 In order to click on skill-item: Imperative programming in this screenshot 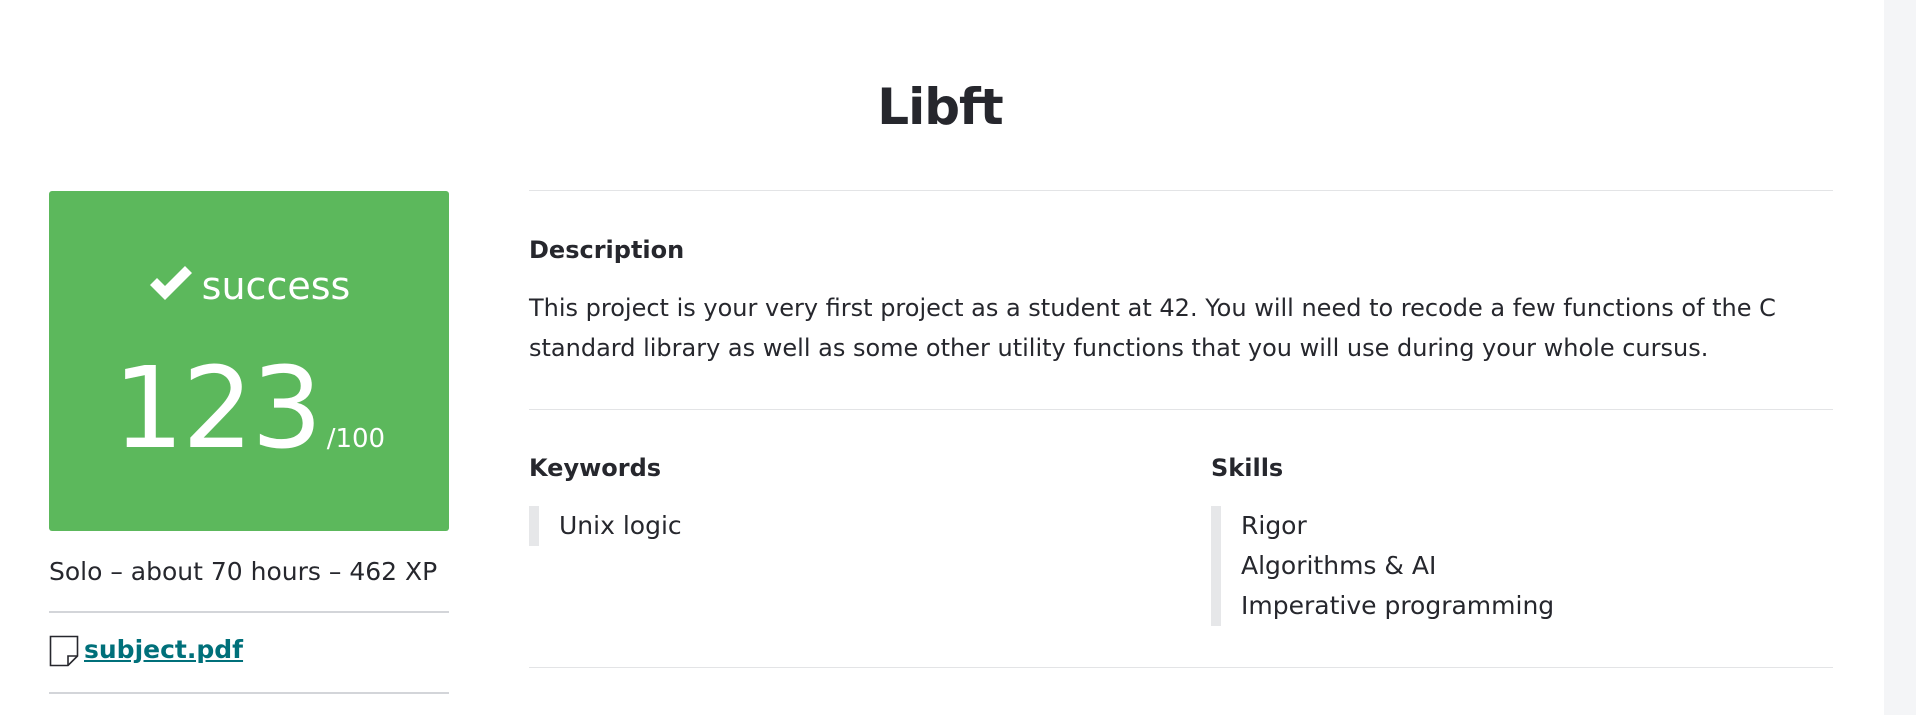, I will do `click(1398, 605)`.